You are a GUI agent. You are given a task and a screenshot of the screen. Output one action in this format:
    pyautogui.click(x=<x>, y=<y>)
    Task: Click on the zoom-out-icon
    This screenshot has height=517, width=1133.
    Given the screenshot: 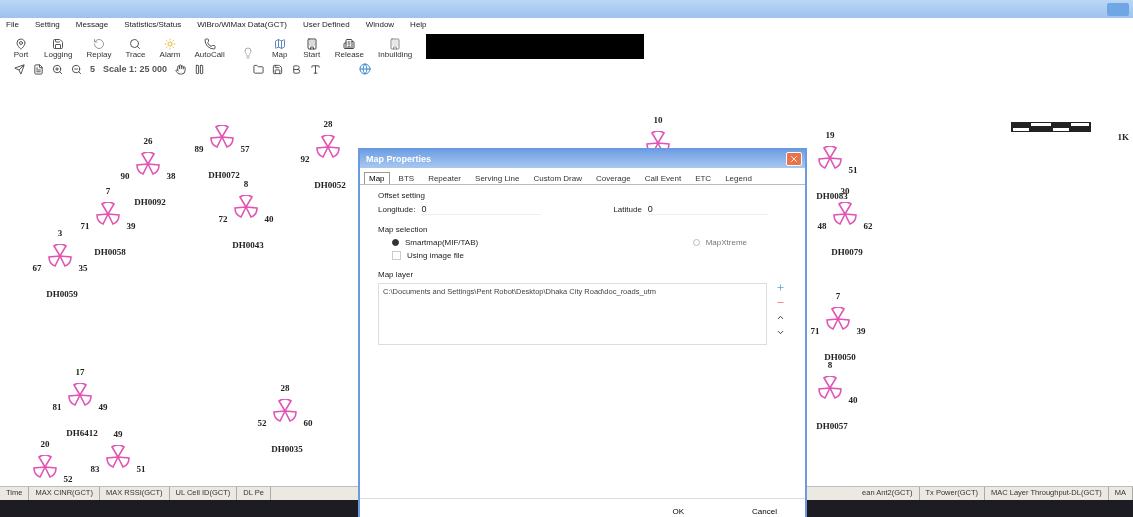 What is the action you would take?
    pyautogui.click(x=76, y=69)
    